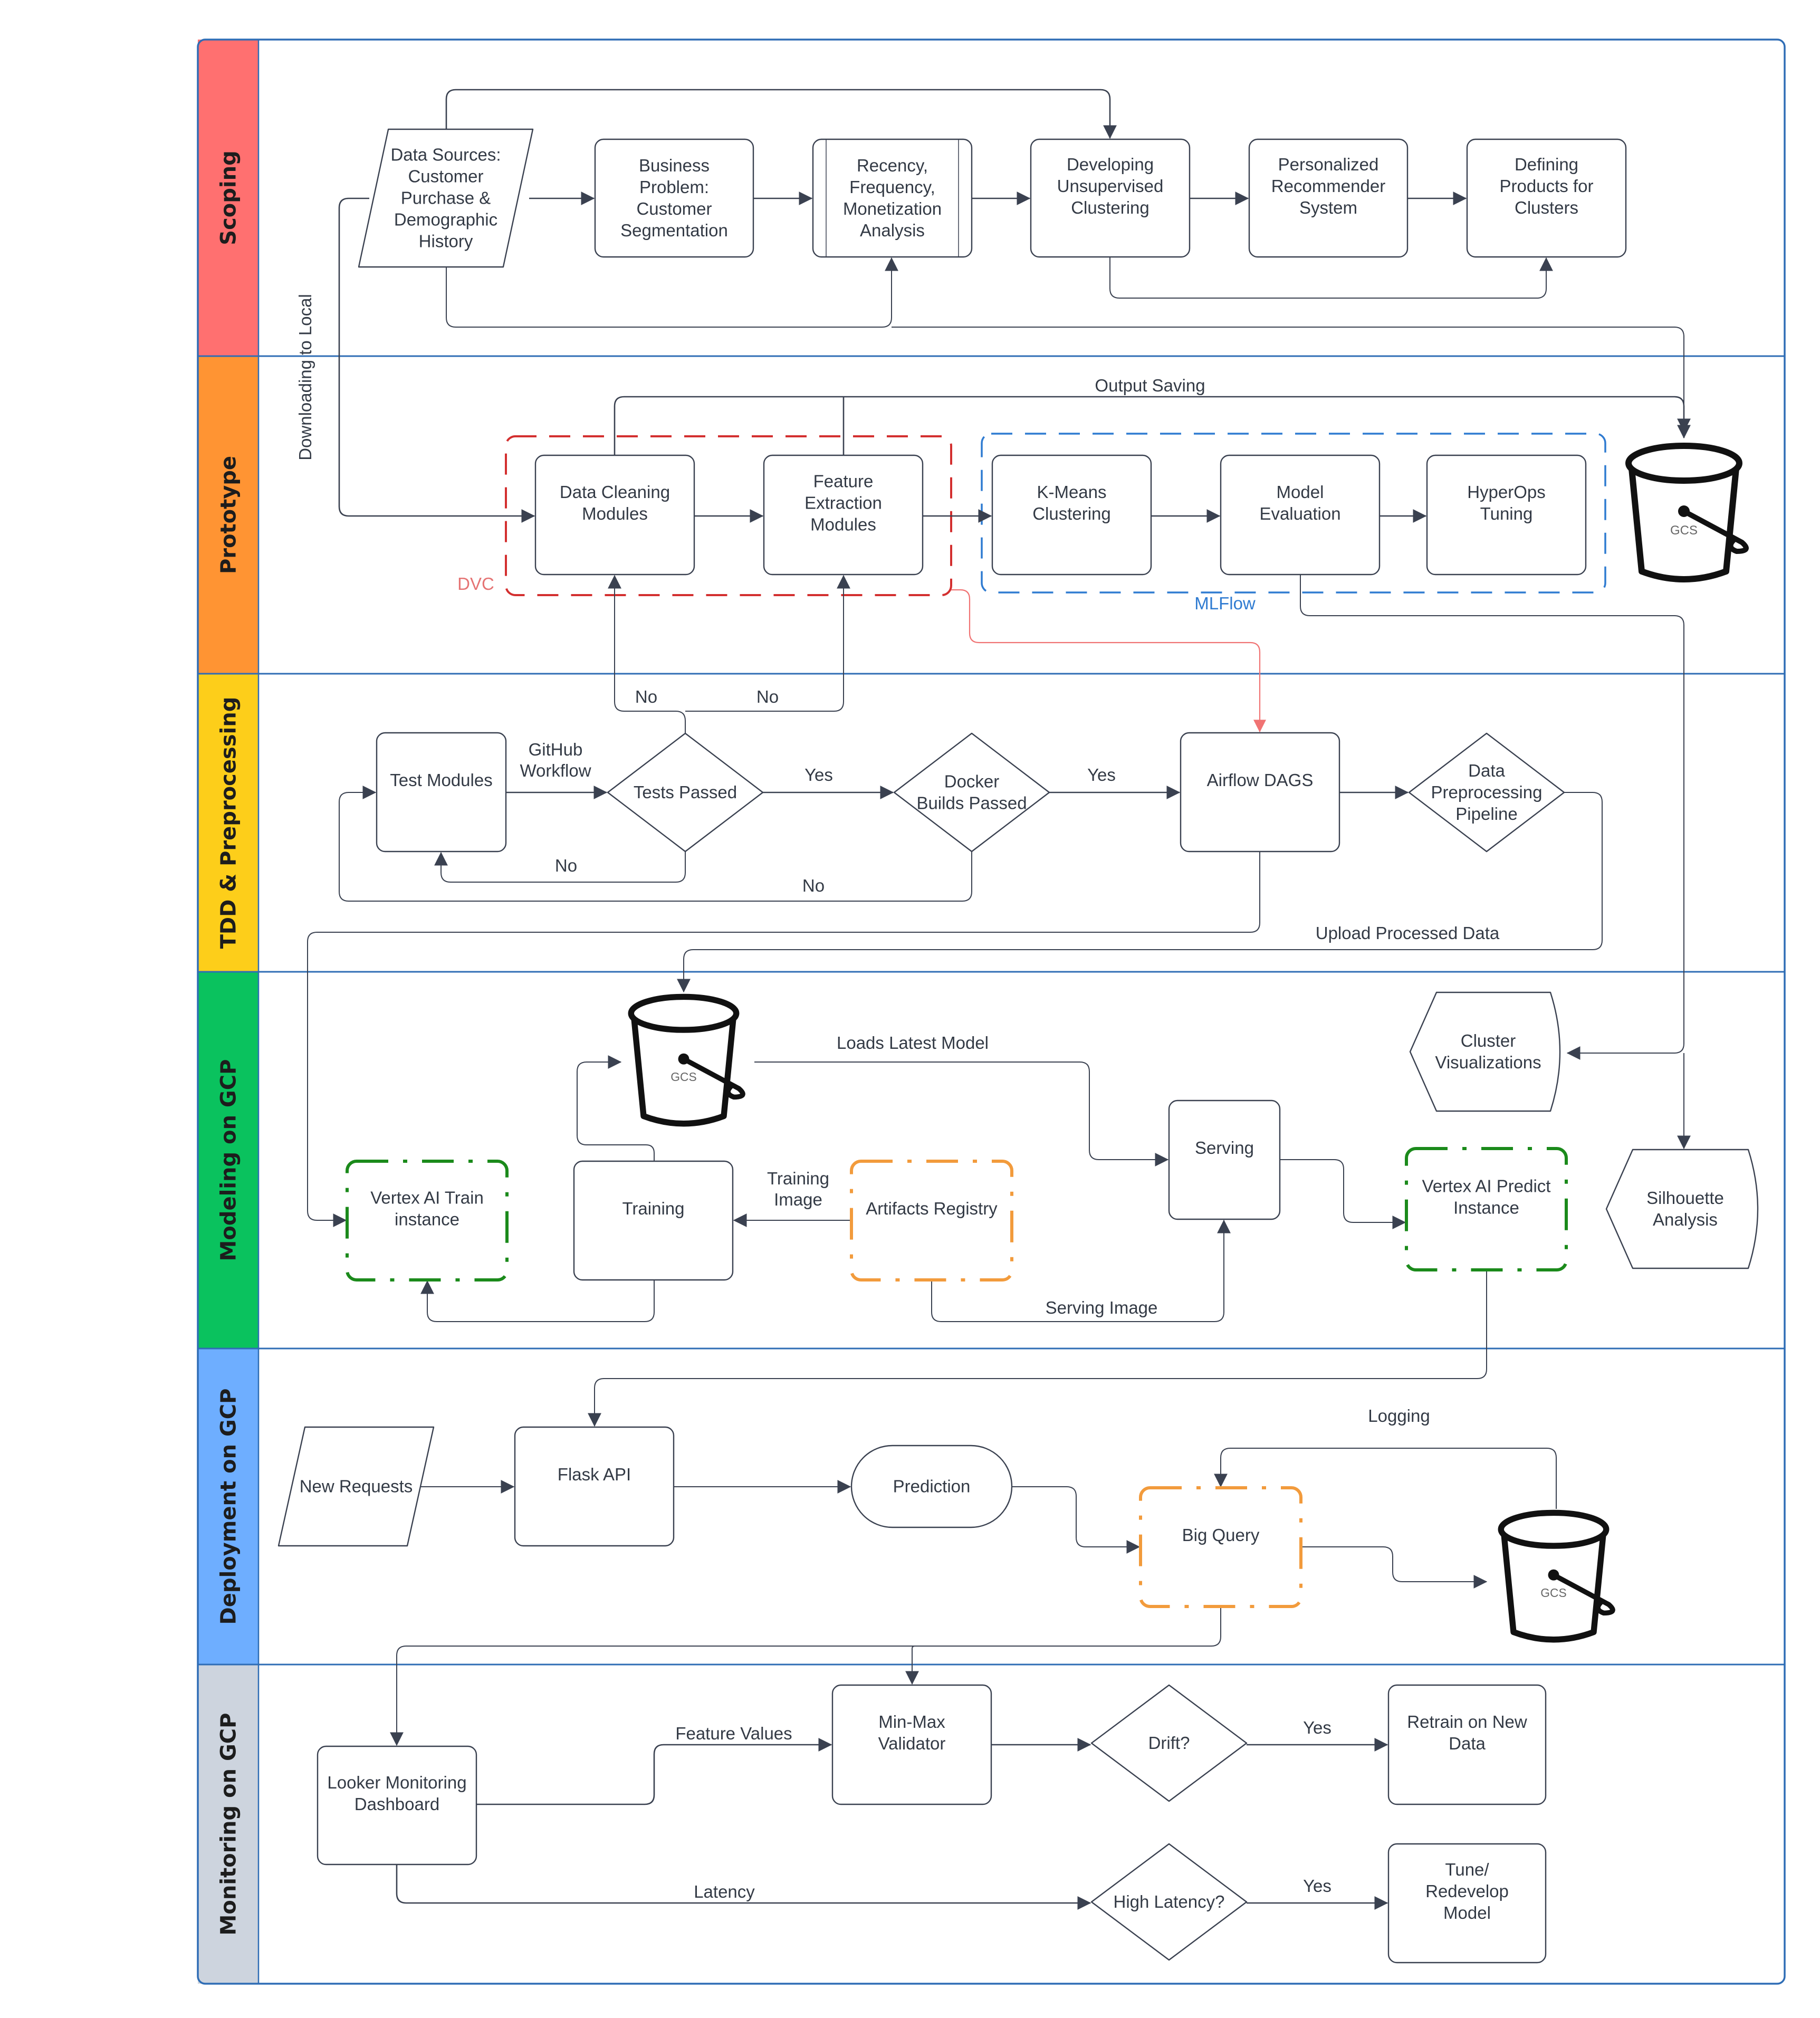 This screenshot has width=1820, height=2018. Describe the element at coordinates (892, 187) in the screenshot. I see `node-label: Frequency,` at that location.